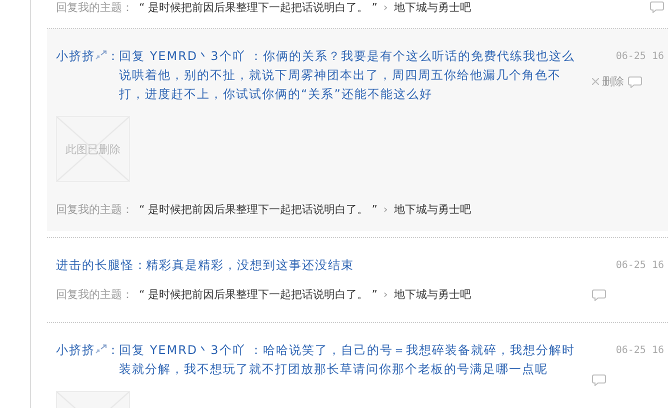 This screenshot has height=408, width=668. What do you see at coordinates (347, 360) in the screenshot?
I see `reply-message: 回复 YEMRD丶3个吖 ：哈哈说笑了，自己的号＝我想碎装备就碎，我想分解时装就分解，我不想玩了就不打团放那长草请问你那个老板的号满足哪一点呢` at bounding box center [347, 360].